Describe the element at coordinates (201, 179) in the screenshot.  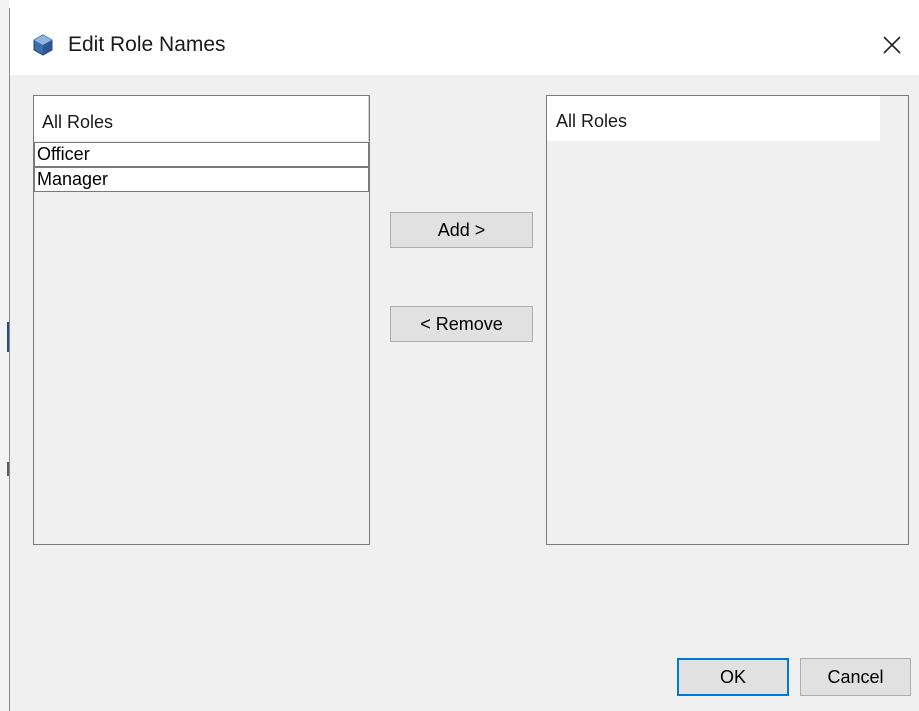
I see `list-item-manager: Manager` at that location.